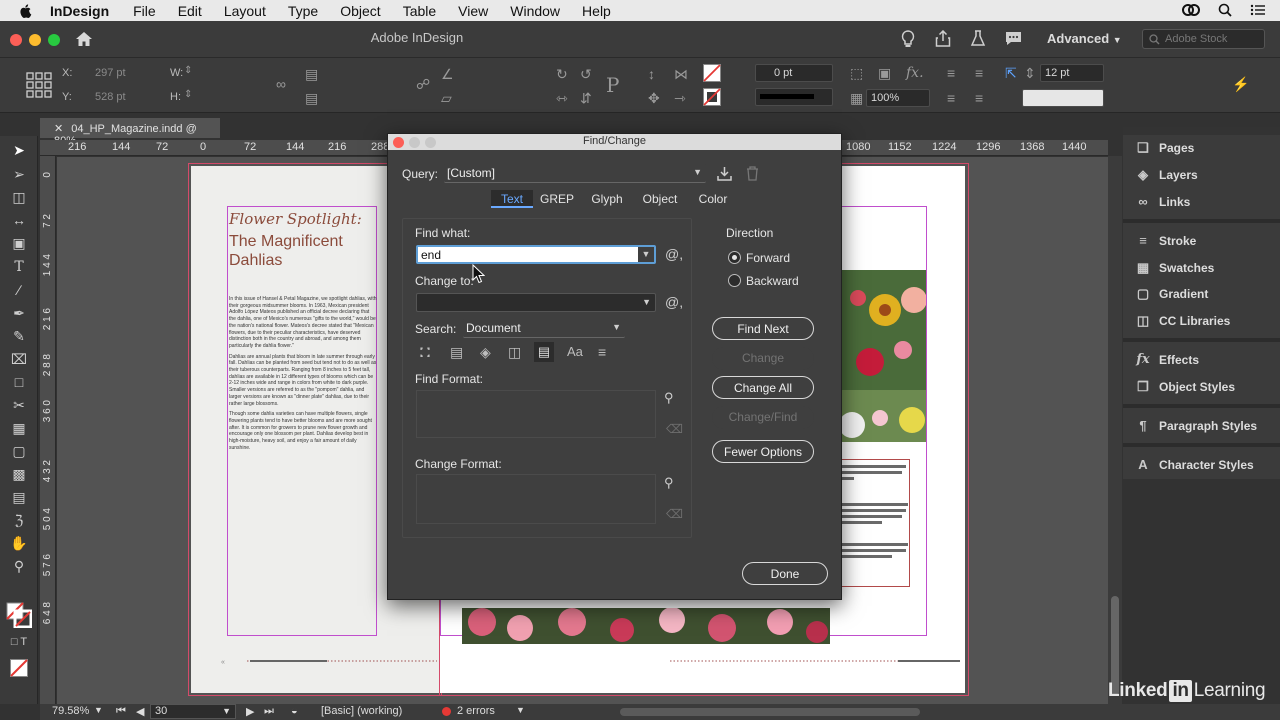 The width and height of the screenshot is (1280, 720). Describe the element at coordinates (1084, 38) in the screenshot. I see `workspace-switcher: Advanced ▼` at that location.